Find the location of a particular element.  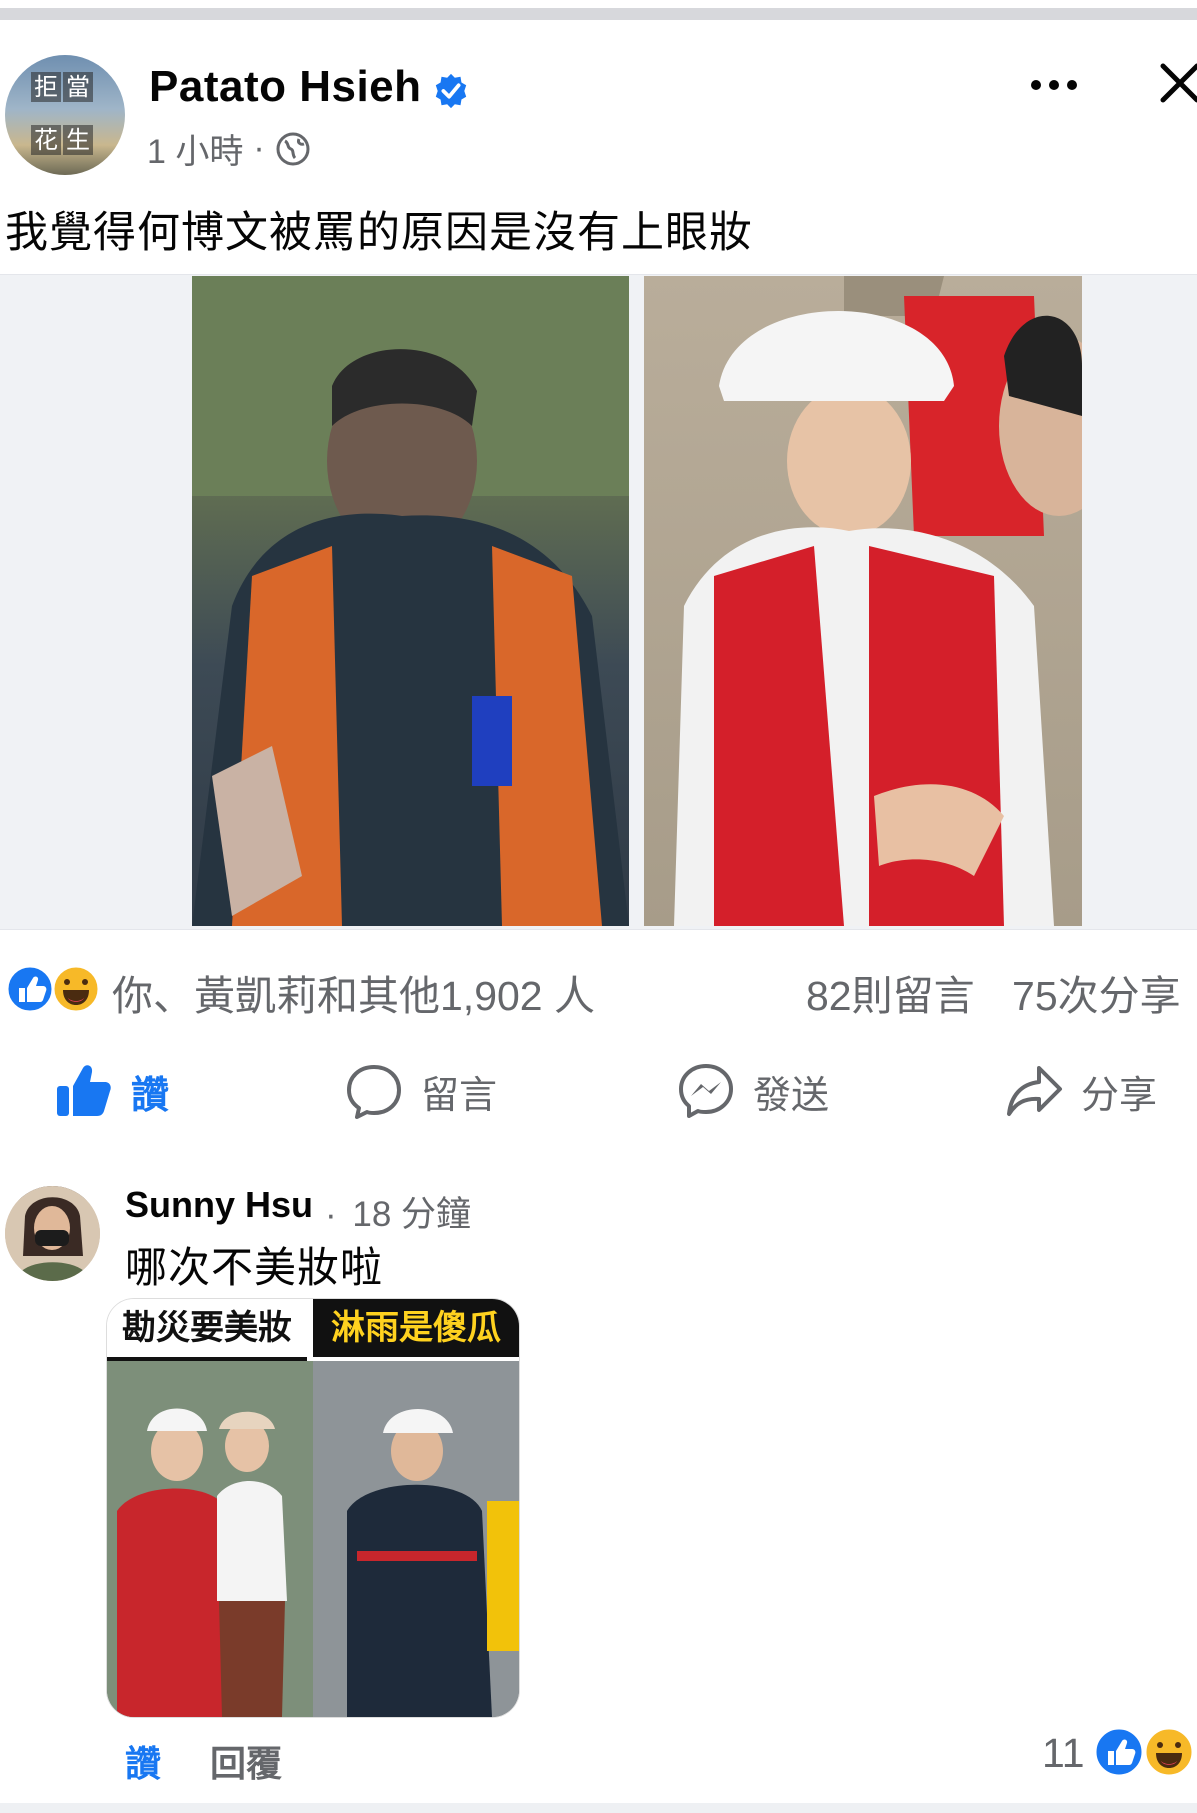

comment-image-illustration is located at coordinates (313, 1539).